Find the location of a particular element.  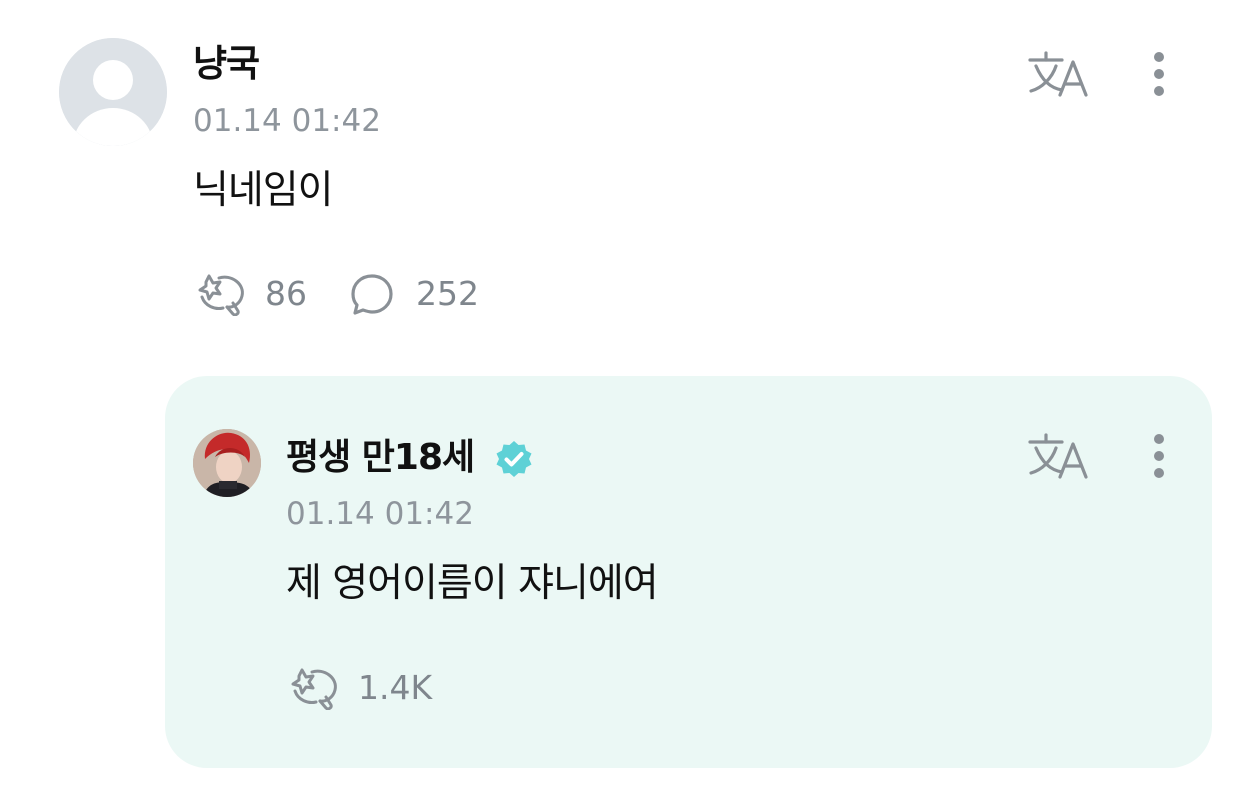

comment-more-button is located at coordinates (1159, 76).